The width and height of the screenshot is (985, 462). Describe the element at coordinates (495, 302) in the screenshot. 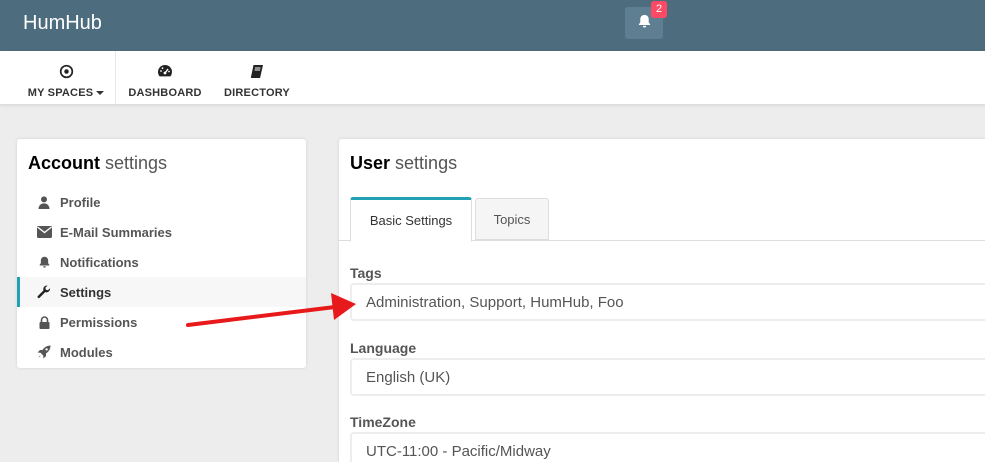

I see `tags-value: Administration, Support, HumHub, Foo` at that location.